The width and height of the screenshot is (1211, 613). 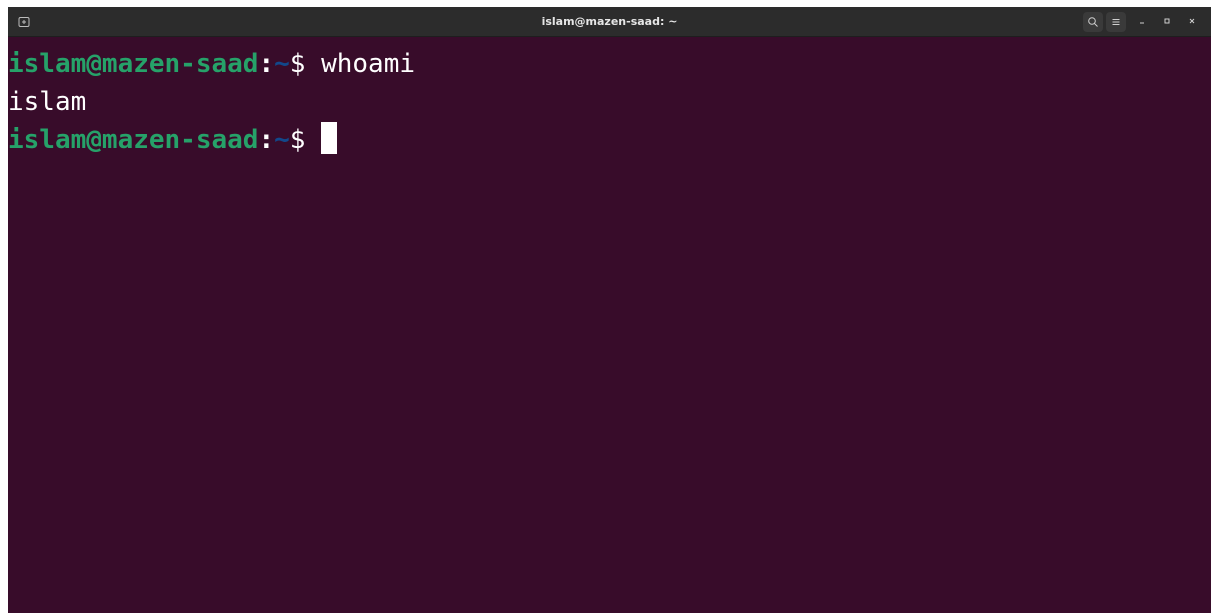 I want to click on title-bar: islam@mazen-saad: ~, so click(x=609, y=22).